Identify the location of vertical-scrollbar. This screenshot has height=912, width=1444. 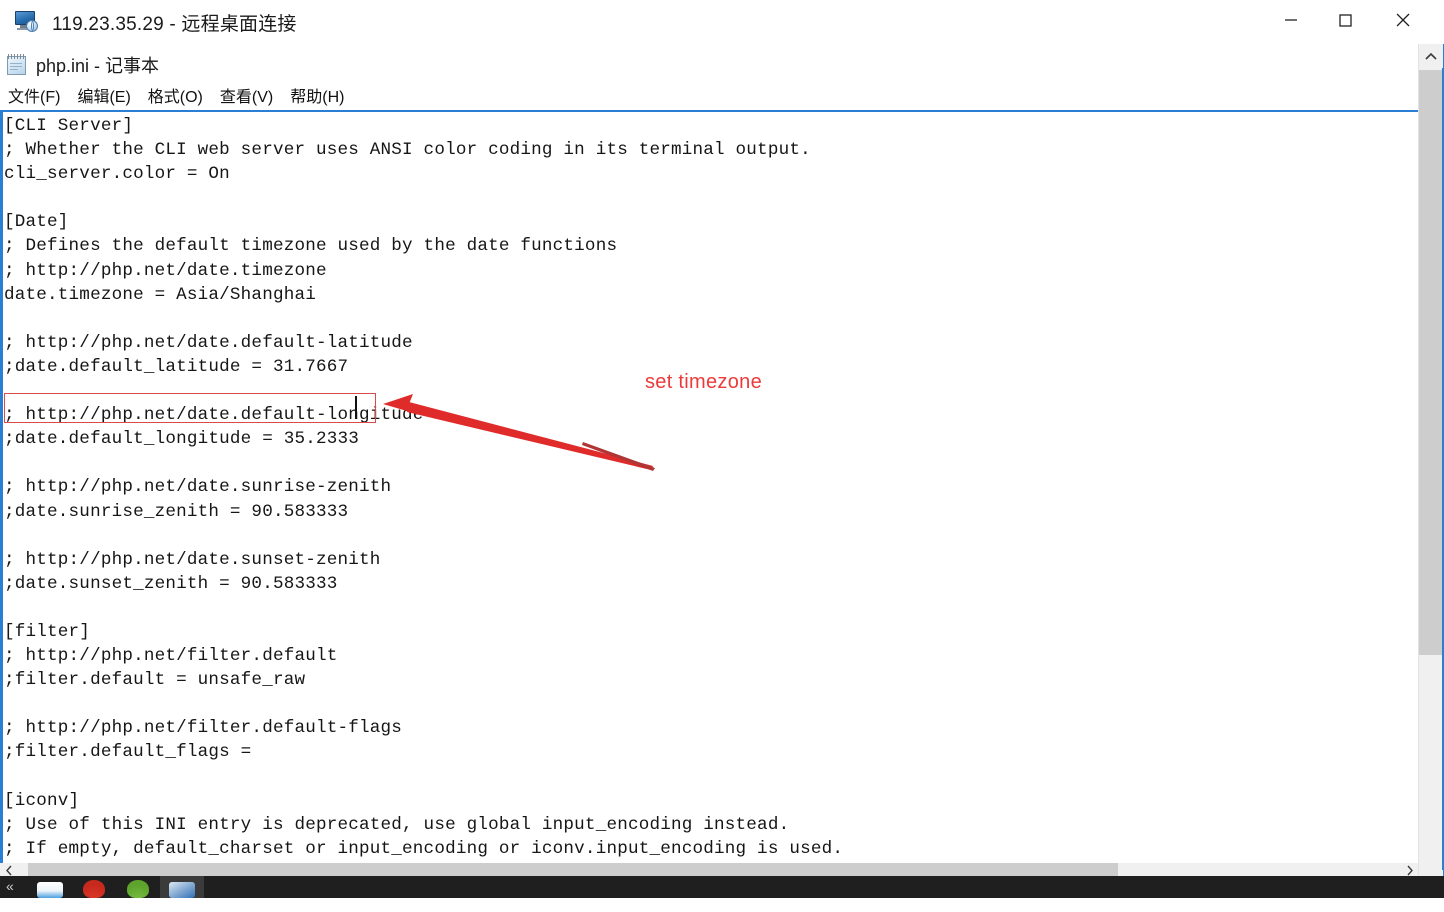
(1430, 471).